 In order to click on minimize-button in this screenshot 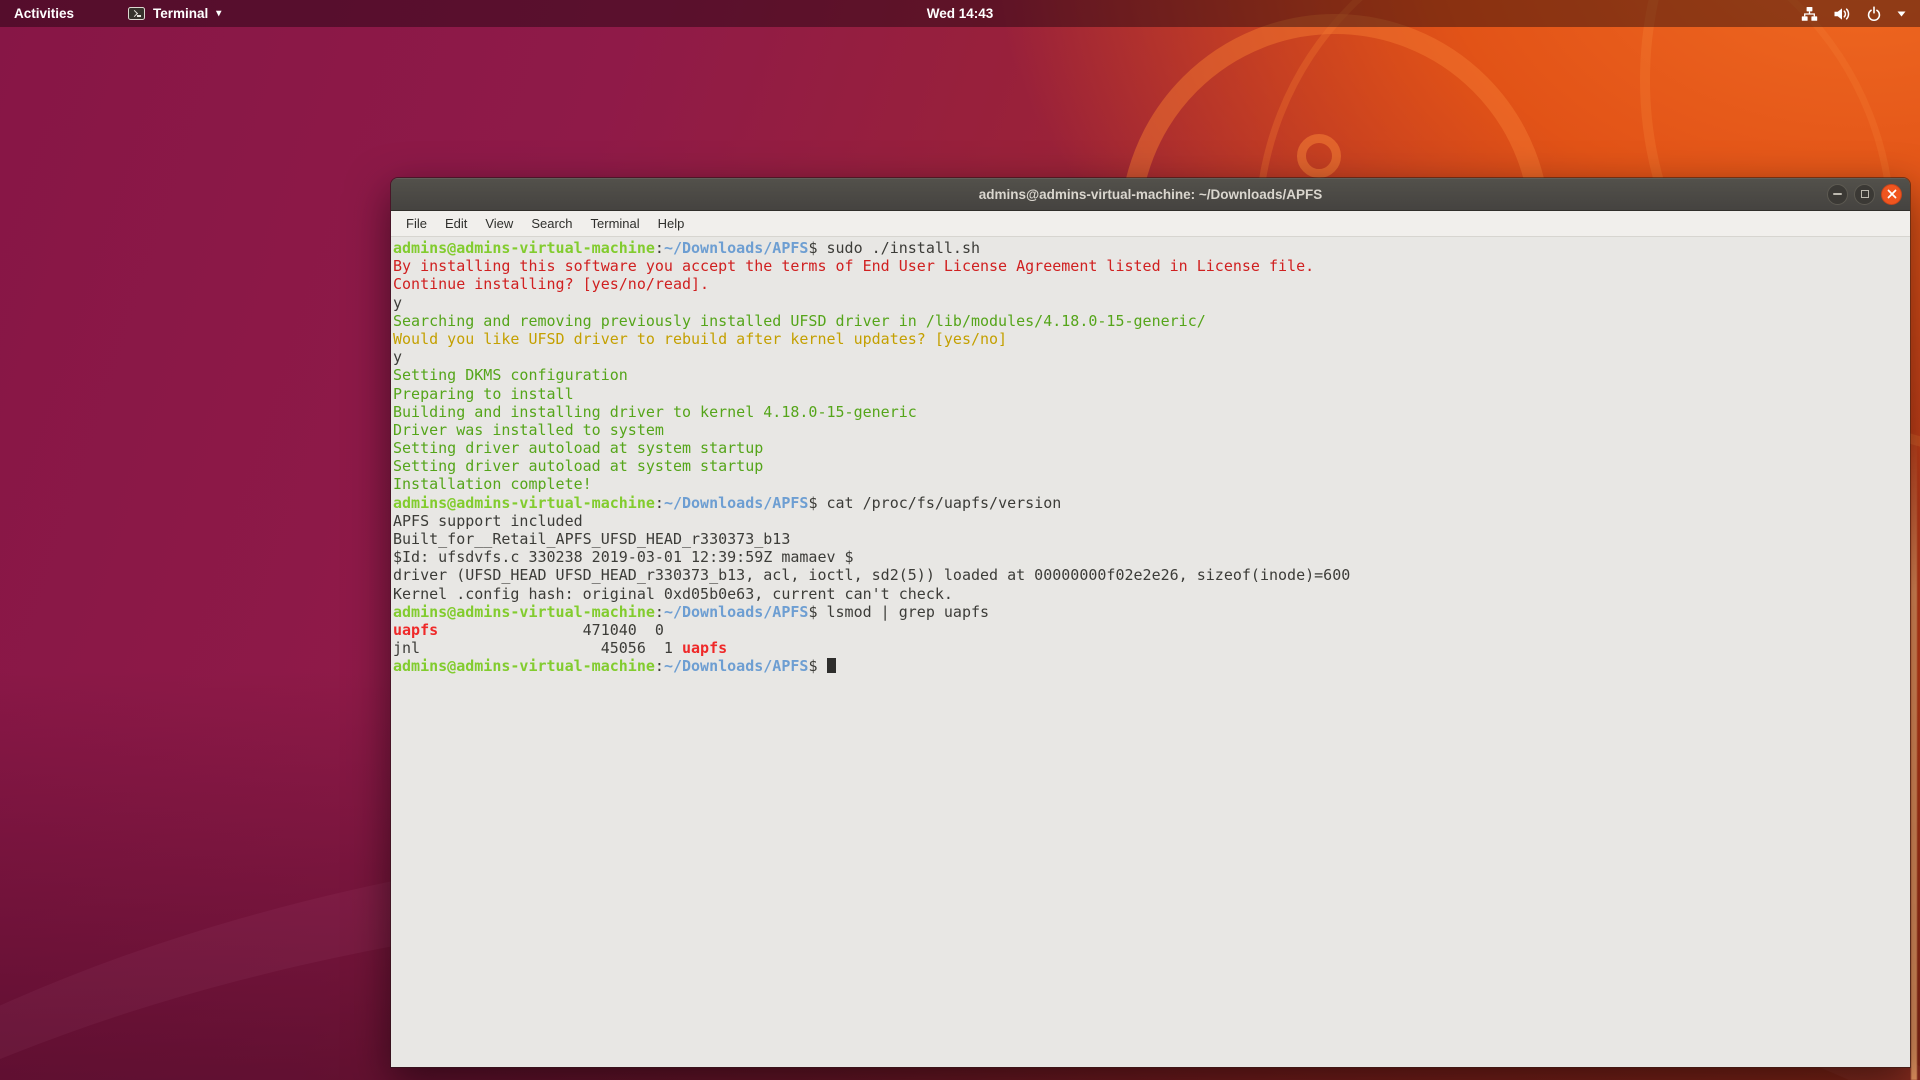, I will do `click(1837, 194)`.